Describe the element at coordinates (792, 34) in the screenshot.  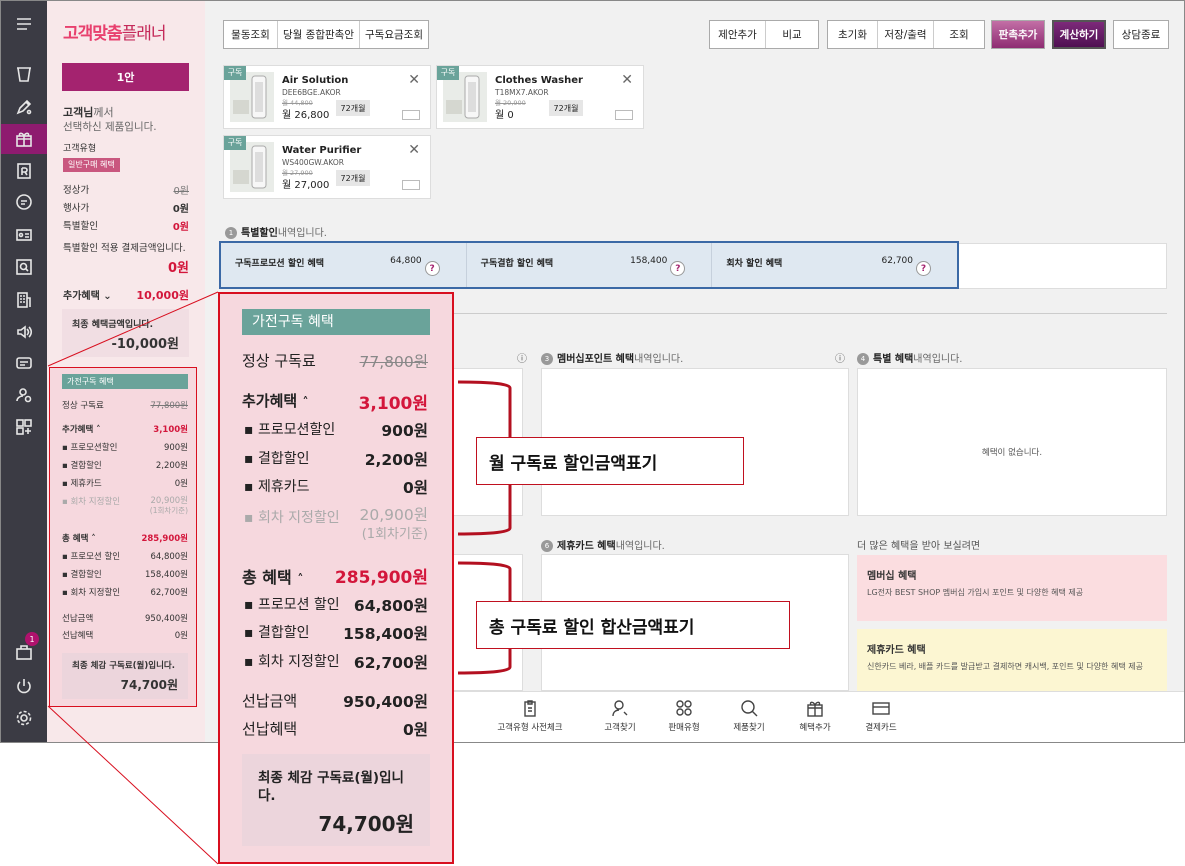
I see `compare-button: 비교` at that location.